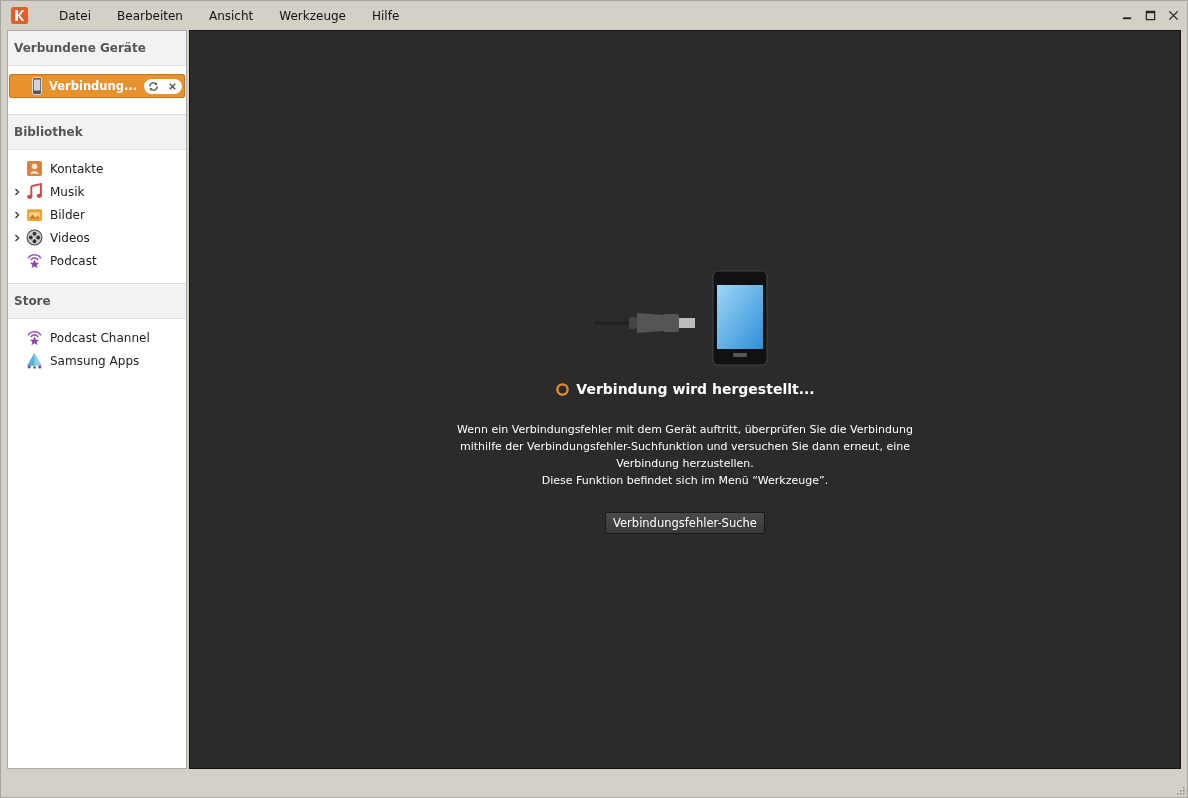  What do you see at coordinates (685, 455) in the screenshot?
I see `description-text: Wenn ein Verbindungsfehler mit dem Gerät auftritt, überprüfen Sie die Verbindung mithilfe der Verbindungsfehler-Suchfunktion und versuchen Sie dann erneut, eine Verbindung herzustellen. Diese Funktion befindet sich im Menü “Werkzeuge”.` at bounding box center [685, 455].